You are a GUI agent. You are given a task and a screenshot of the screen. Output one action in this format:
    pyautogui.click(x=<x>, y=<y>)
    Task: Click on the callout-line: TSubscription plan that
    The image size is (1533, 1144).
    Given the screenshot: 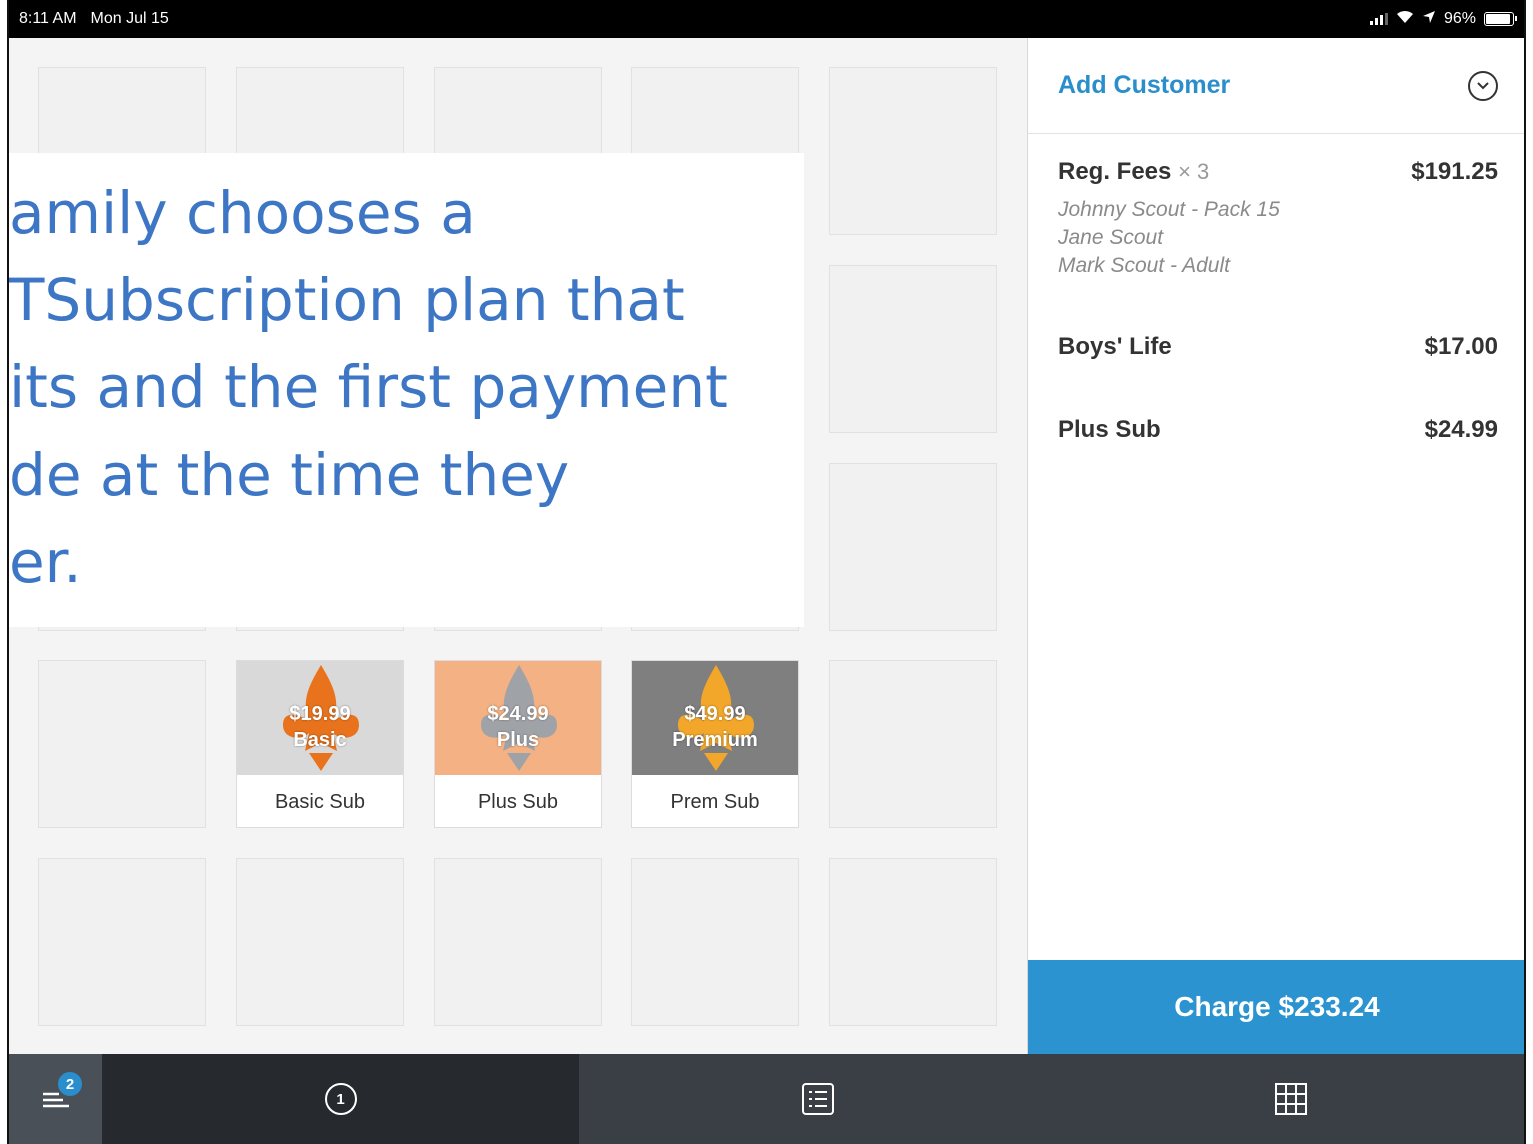 What is the action you would take?
    pyautogui.click(x=347, y=300)
    